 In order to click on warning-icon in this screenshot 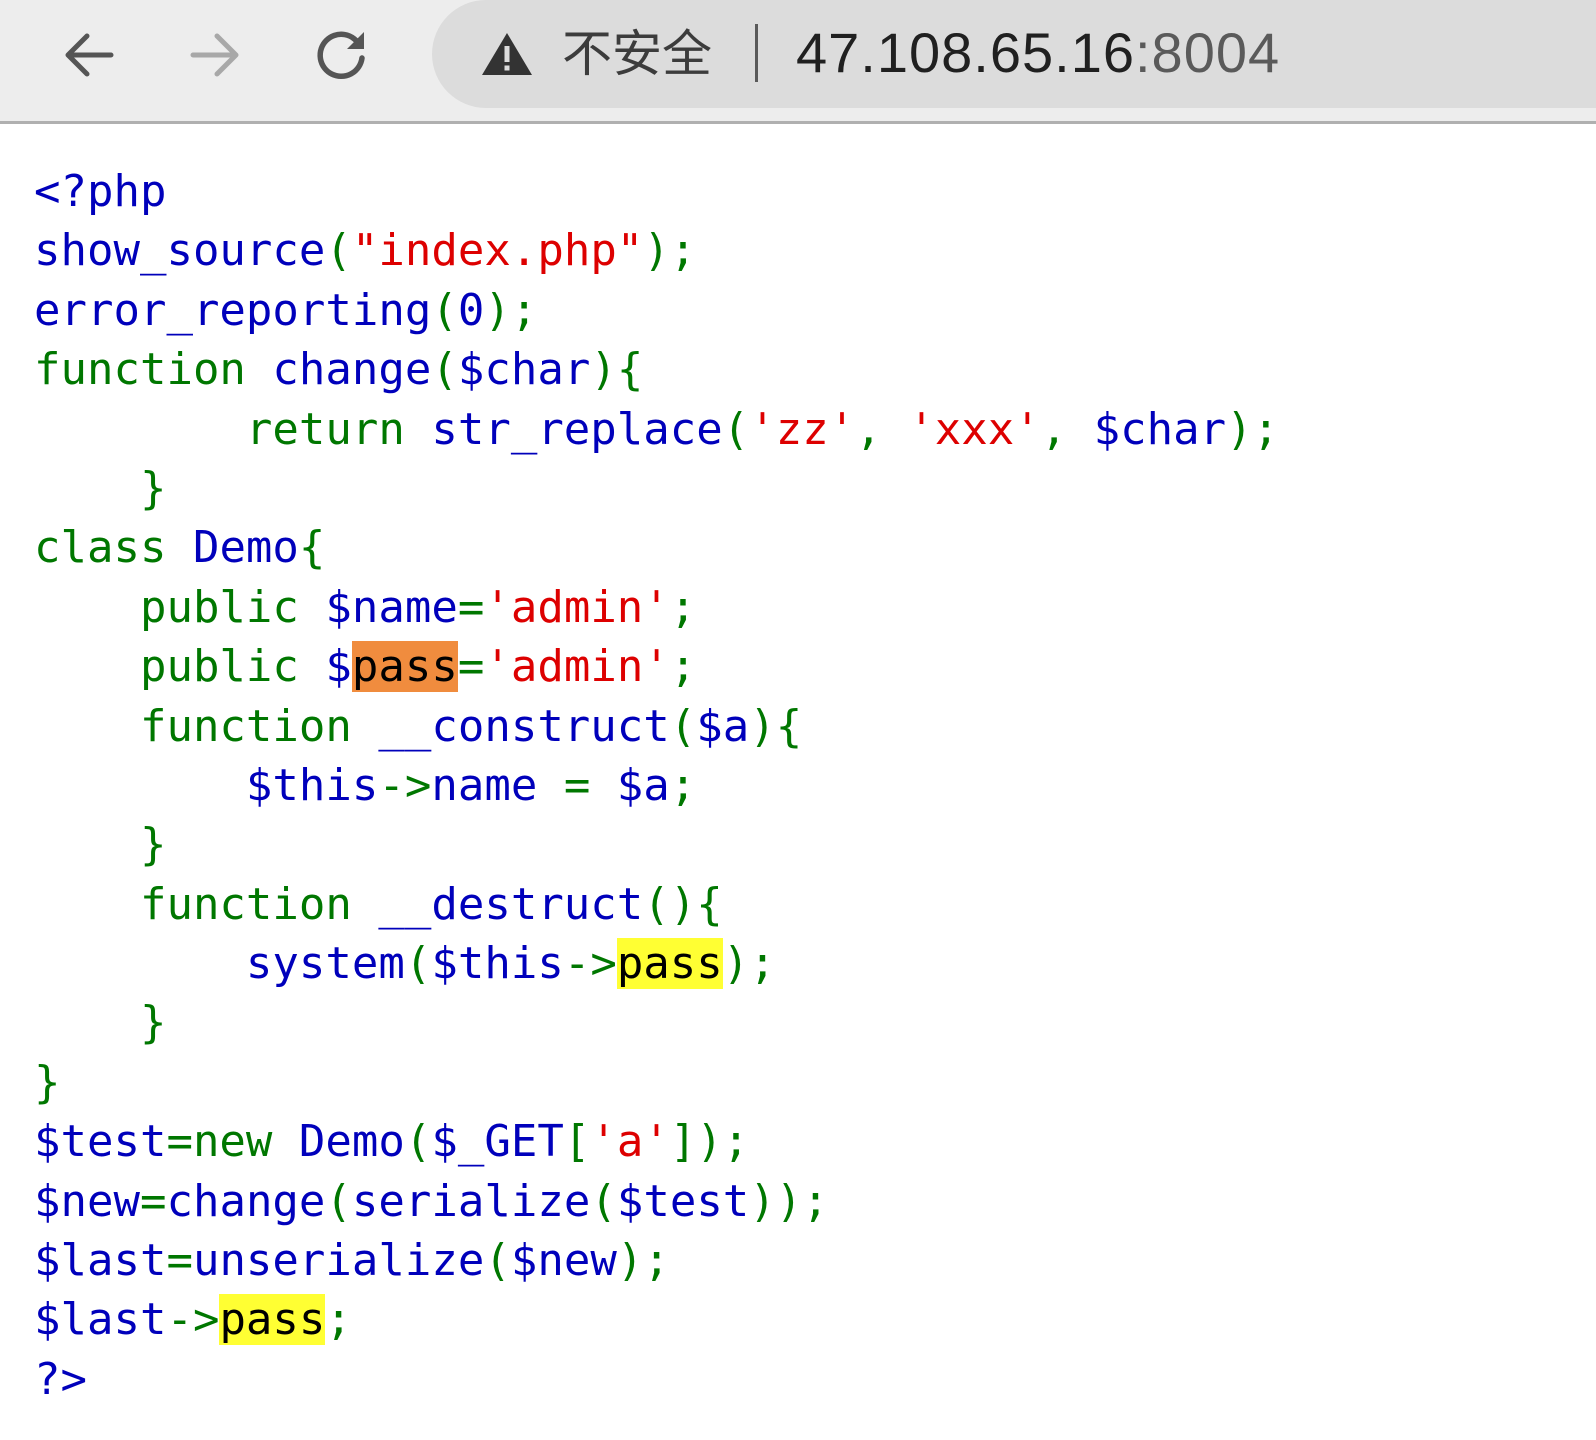, I will do `click(507, 54)`.